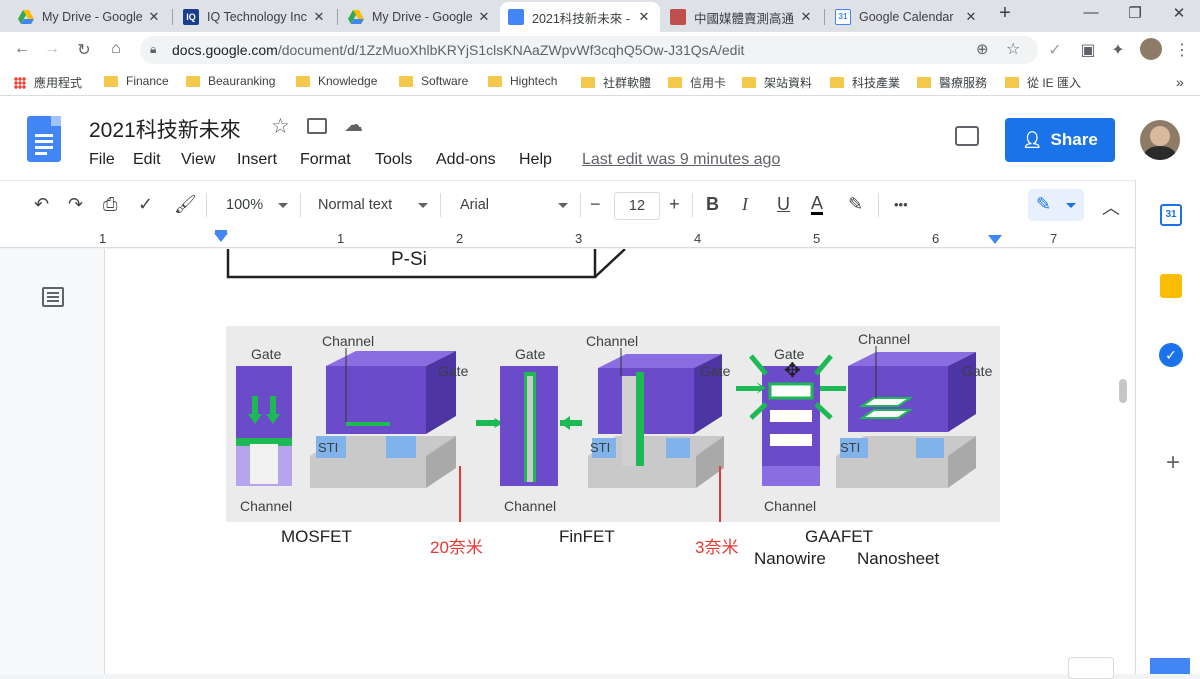  Describe the element at coordinates (165, 129) in the screenshot. I see `document-title: 2021科技新未來` at that location.